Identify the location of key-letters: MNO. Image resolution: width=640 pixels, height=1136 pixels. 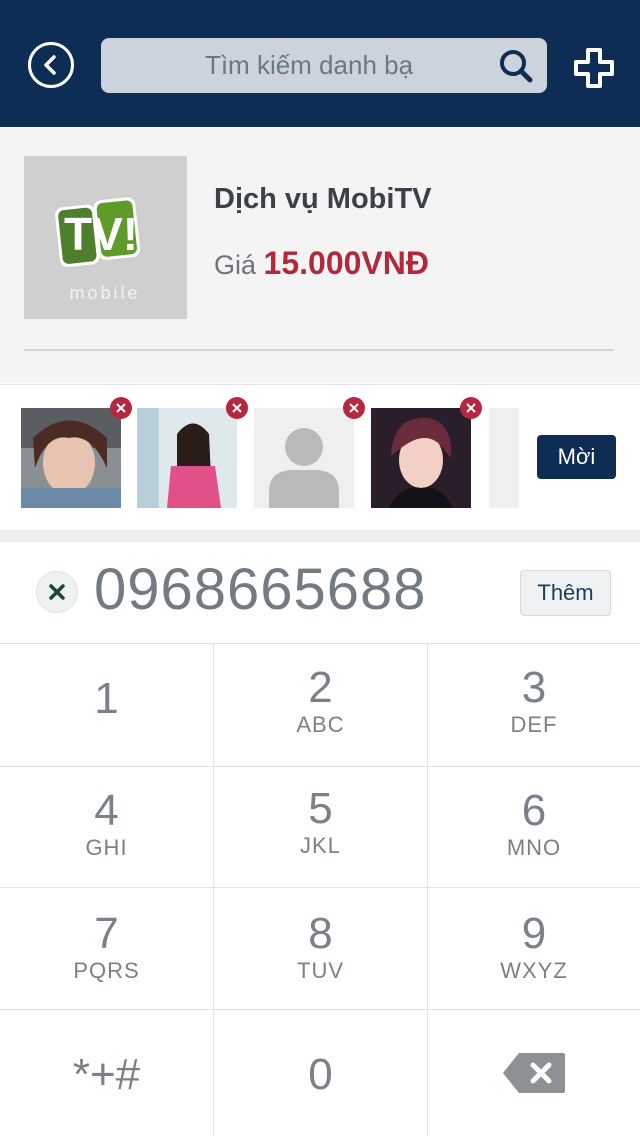
(534, 847).